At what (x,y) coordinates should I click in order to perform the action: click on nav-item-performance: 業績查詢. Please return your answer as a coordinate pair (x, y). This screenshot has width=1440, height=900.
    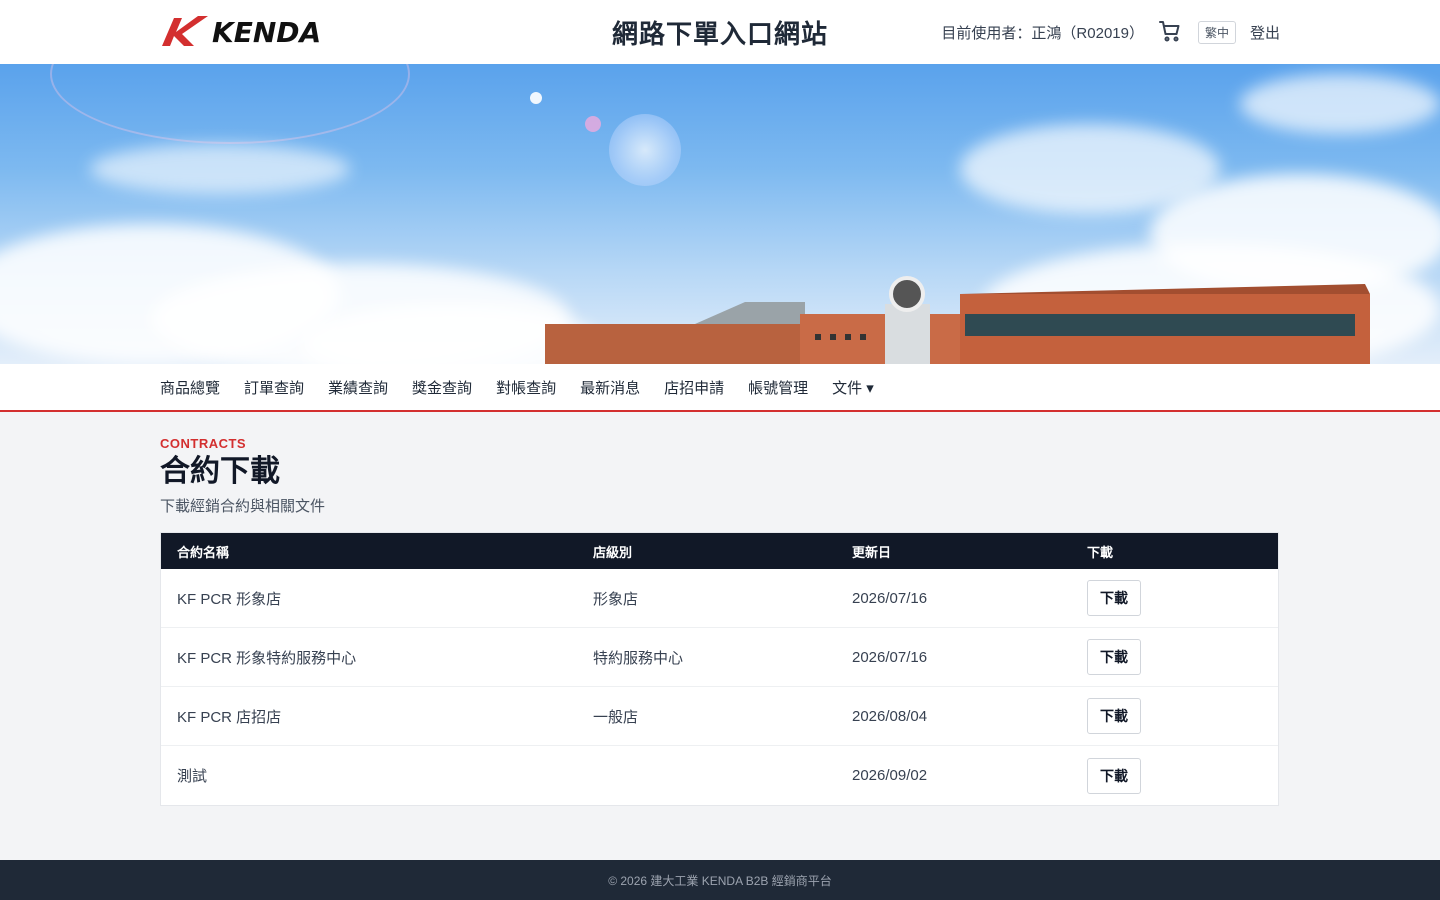
    Looking at the image, I should click on (358, 387).